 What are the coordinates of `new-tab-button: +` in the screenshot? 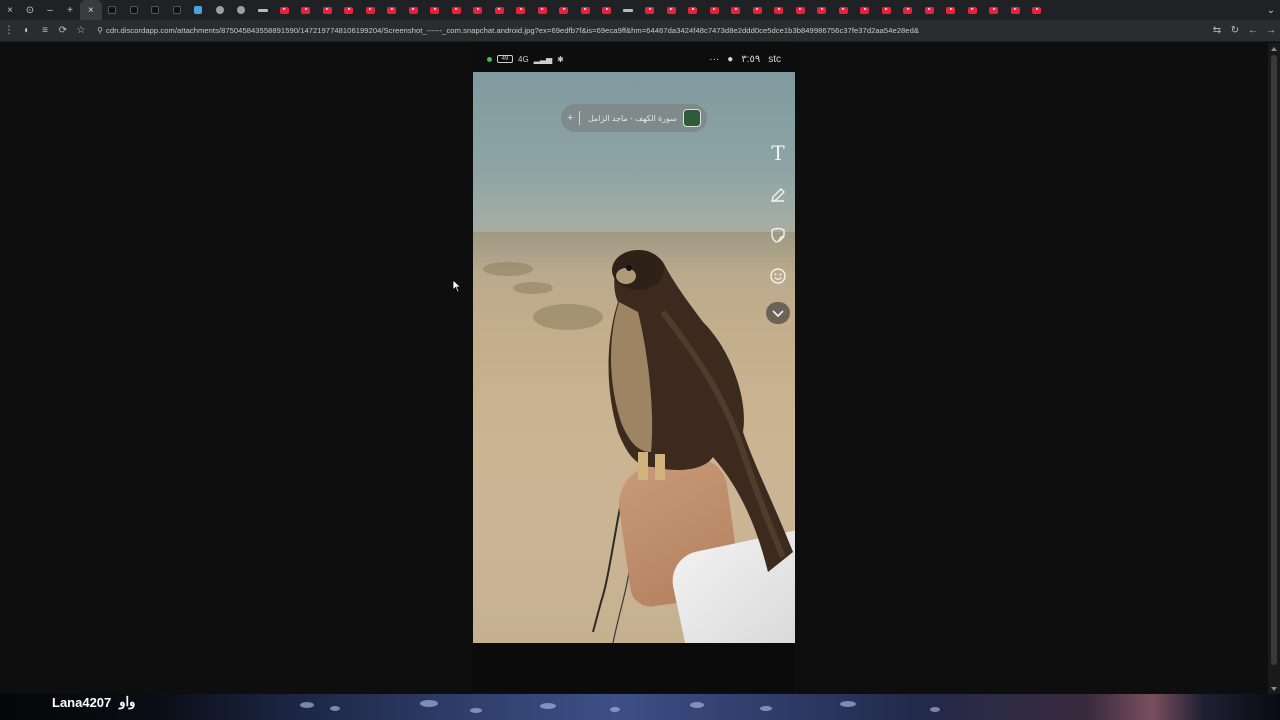 It's located at (70, 10).